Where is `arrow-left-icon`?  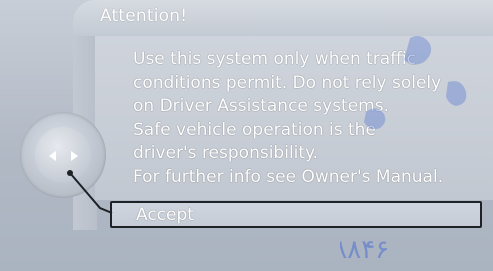
arrow-left-icon is located at coordinates (52, 156).